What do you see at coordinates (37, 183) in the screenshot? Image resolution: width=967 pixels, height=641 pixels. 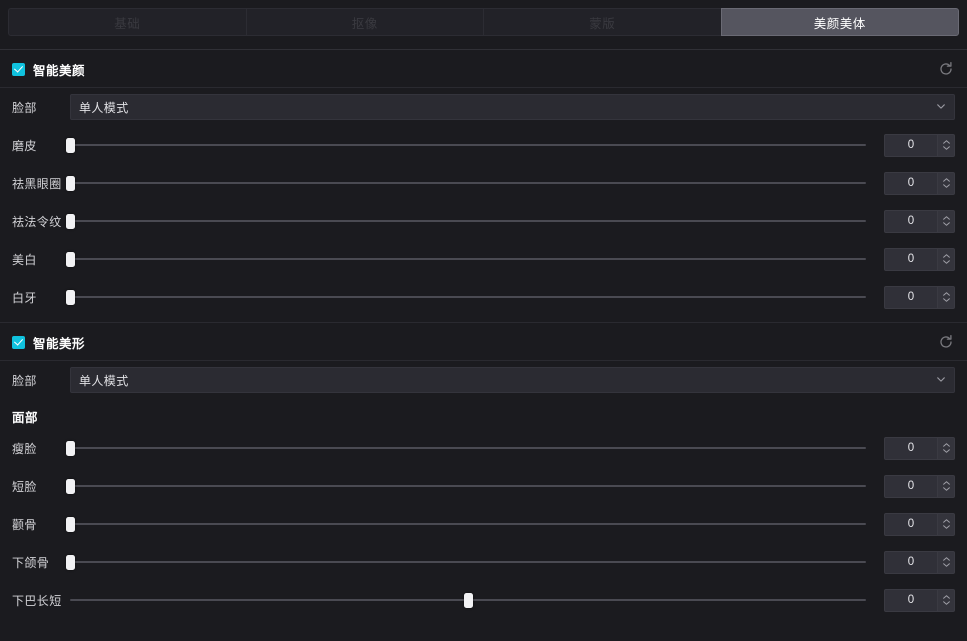 I see `slider-label-dark-circles: 祛黑眼圈` at bounding box center [37, 183].